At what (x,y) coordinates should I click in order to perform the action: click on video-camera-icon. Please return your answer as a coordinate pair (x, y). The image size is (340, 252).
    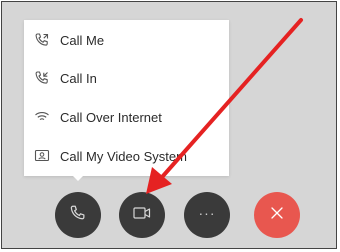
    Looking at the image, I should click on (142, 215).